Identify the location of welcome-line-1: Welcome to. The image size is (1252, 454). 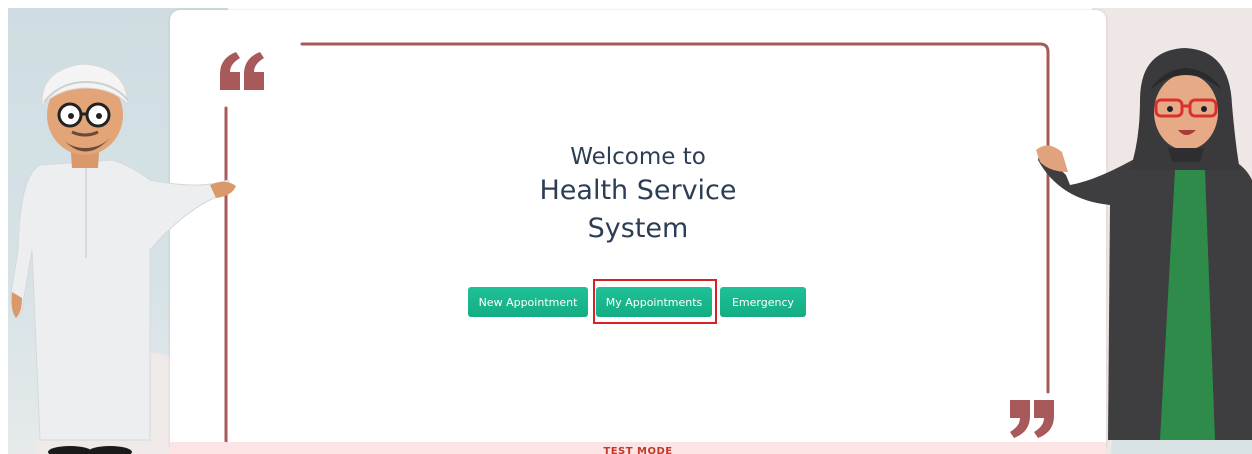
(638, 157).